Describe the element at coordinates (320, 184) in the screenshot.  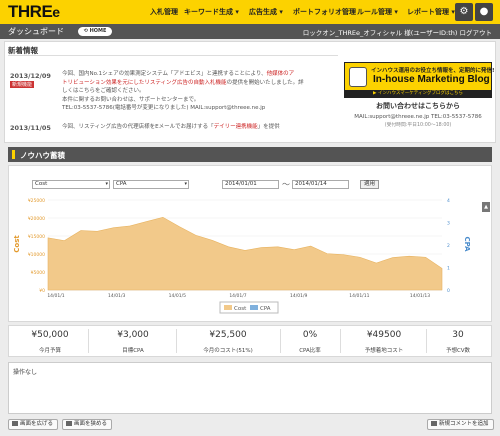
I see `date-to-input: 2014/01/14` at that location.